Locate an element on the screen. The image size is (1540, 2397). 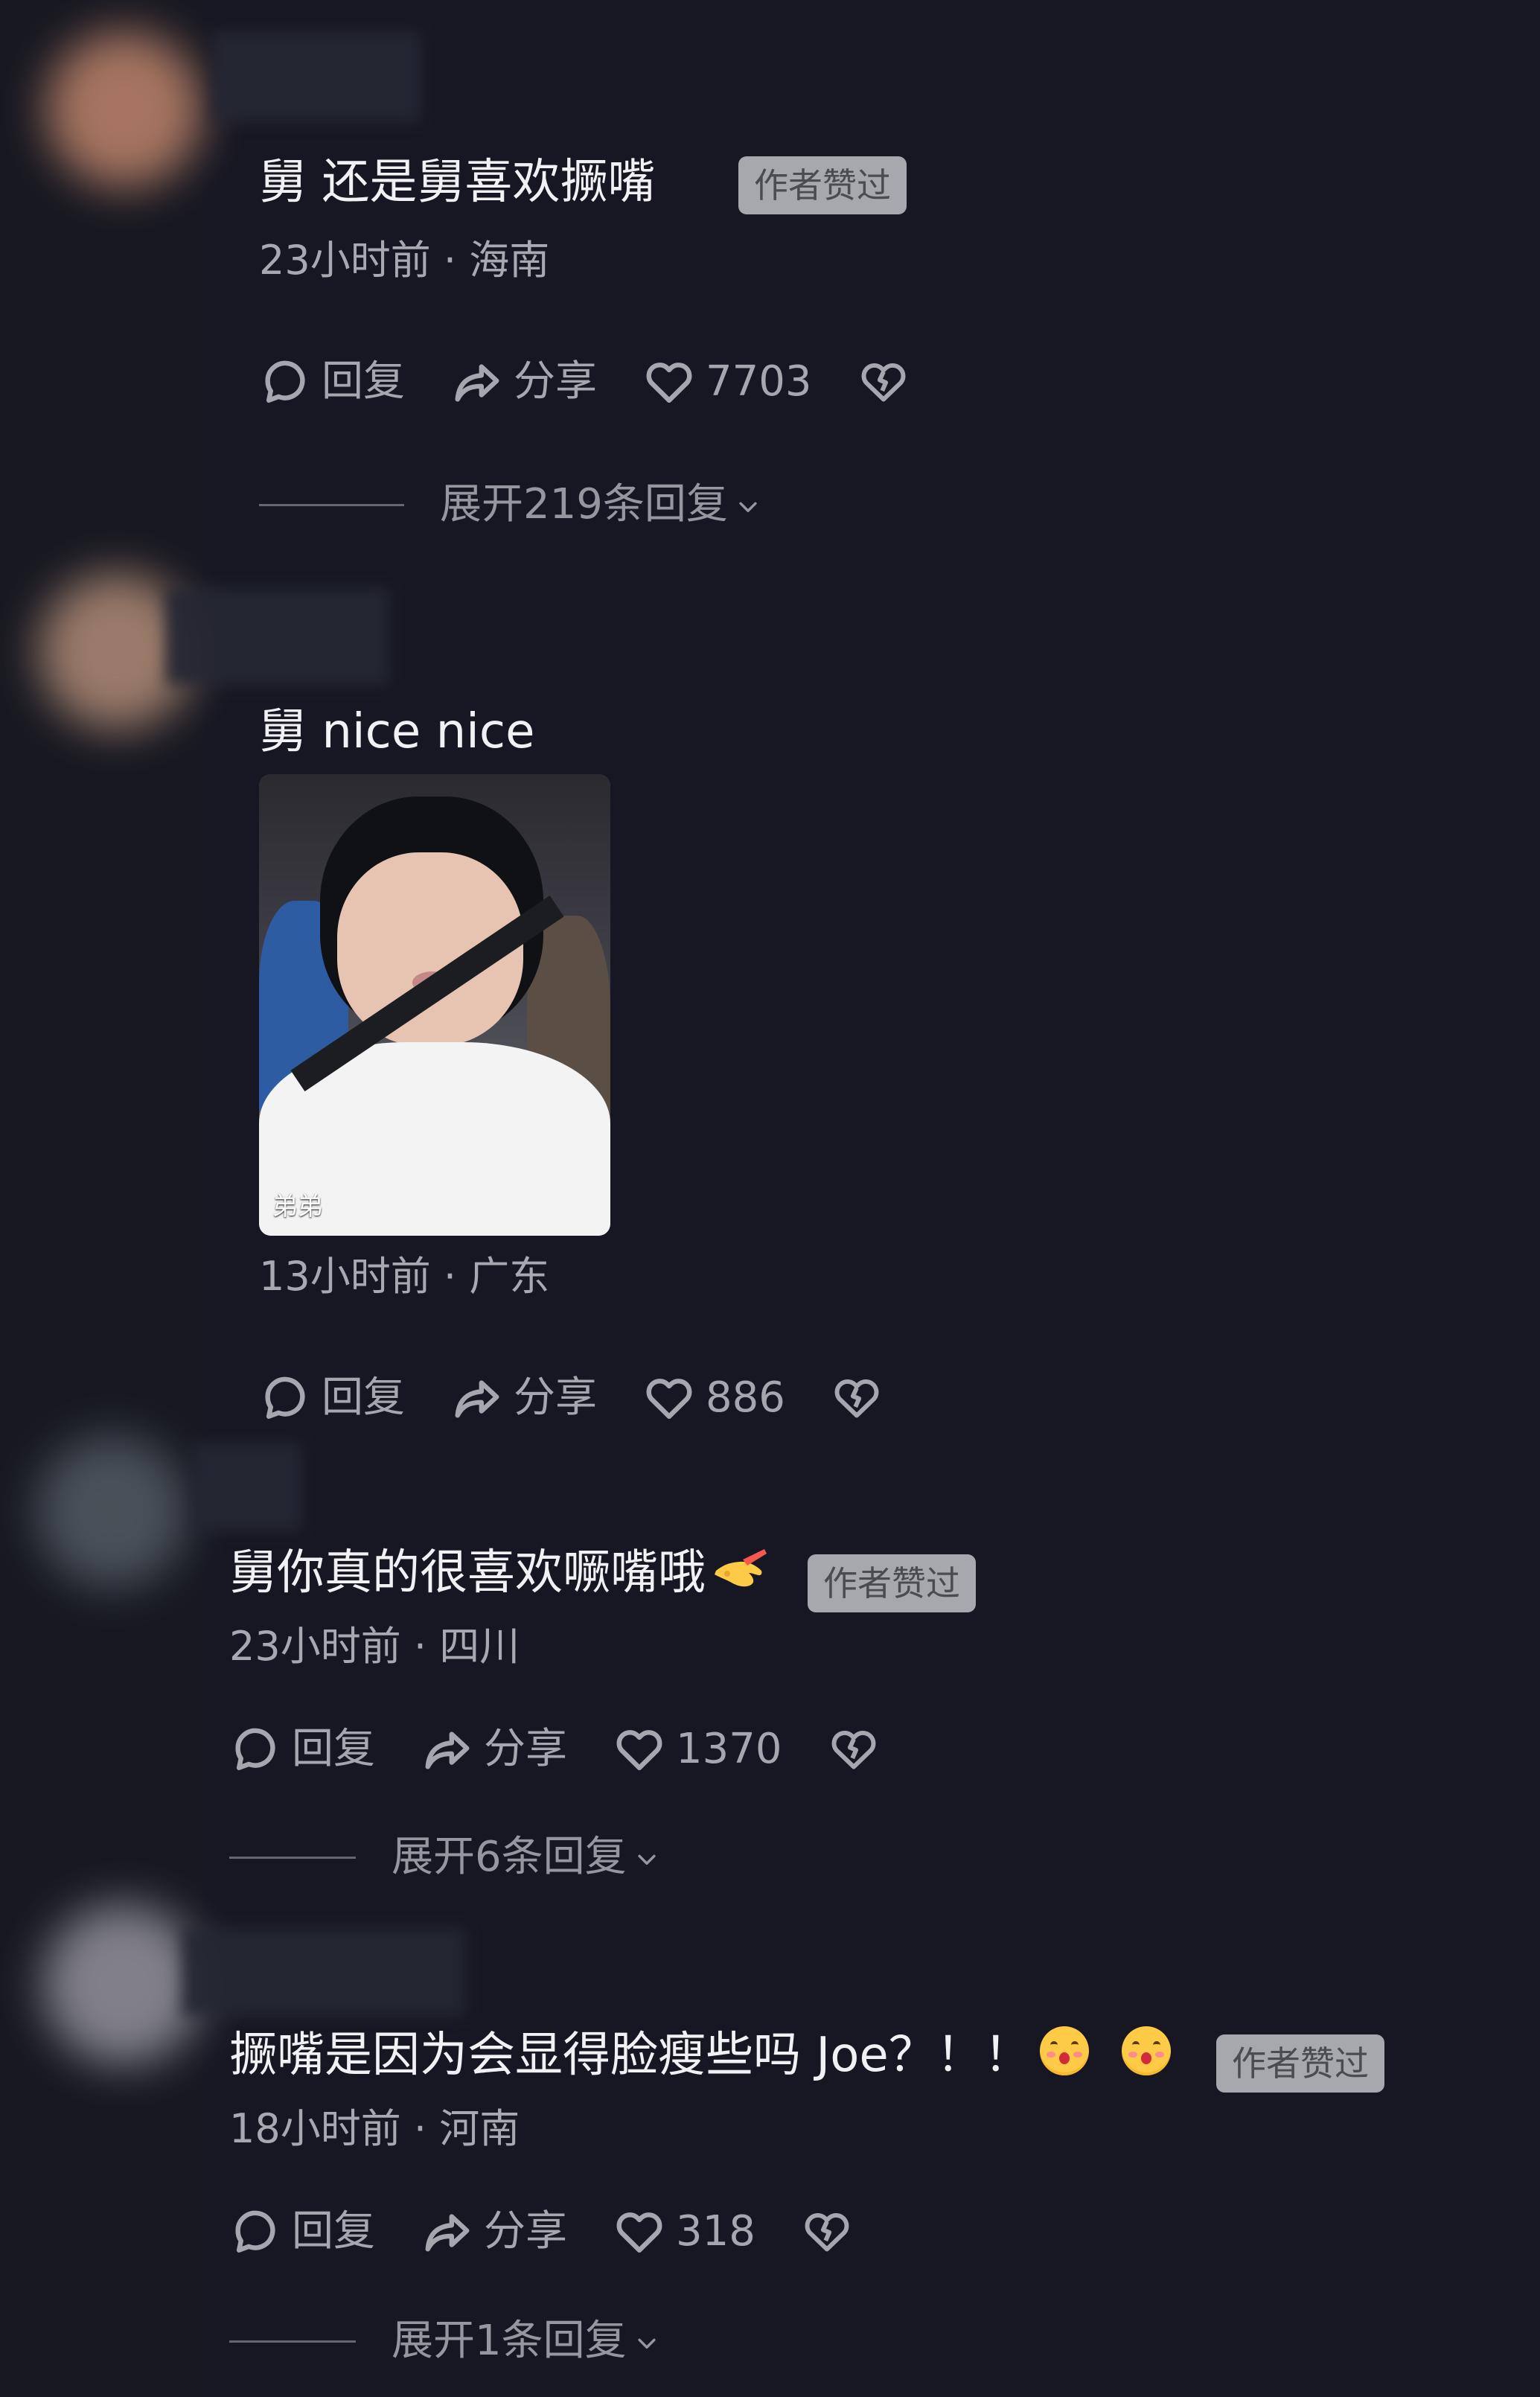
expand-replies-button: 展开6条回复 is located at coordinates (444, 1857).